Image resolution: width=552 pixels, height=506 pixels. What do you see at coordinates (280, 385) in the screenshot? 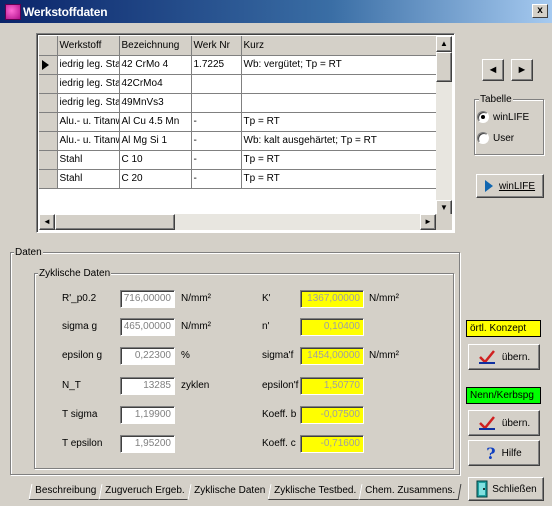
I see `field-label: epsilon'f` at bounding box center [280, 385].